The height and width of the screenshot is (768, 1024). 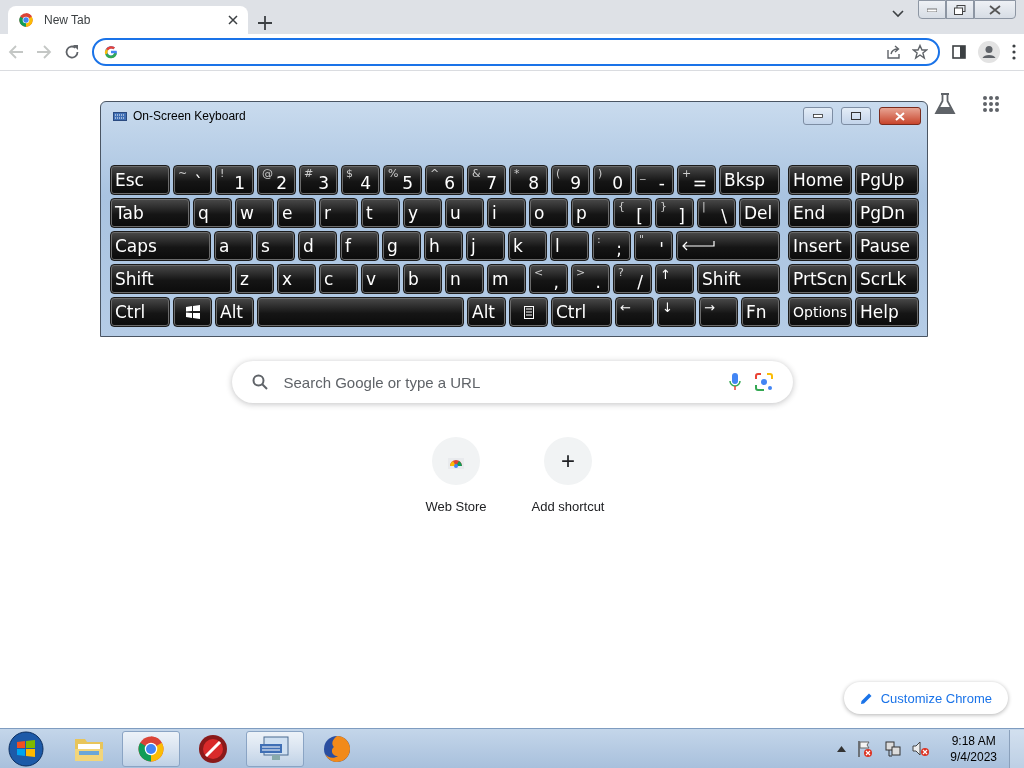 I want to click on keyboard-key: Insert, so click(x=820, y=246).